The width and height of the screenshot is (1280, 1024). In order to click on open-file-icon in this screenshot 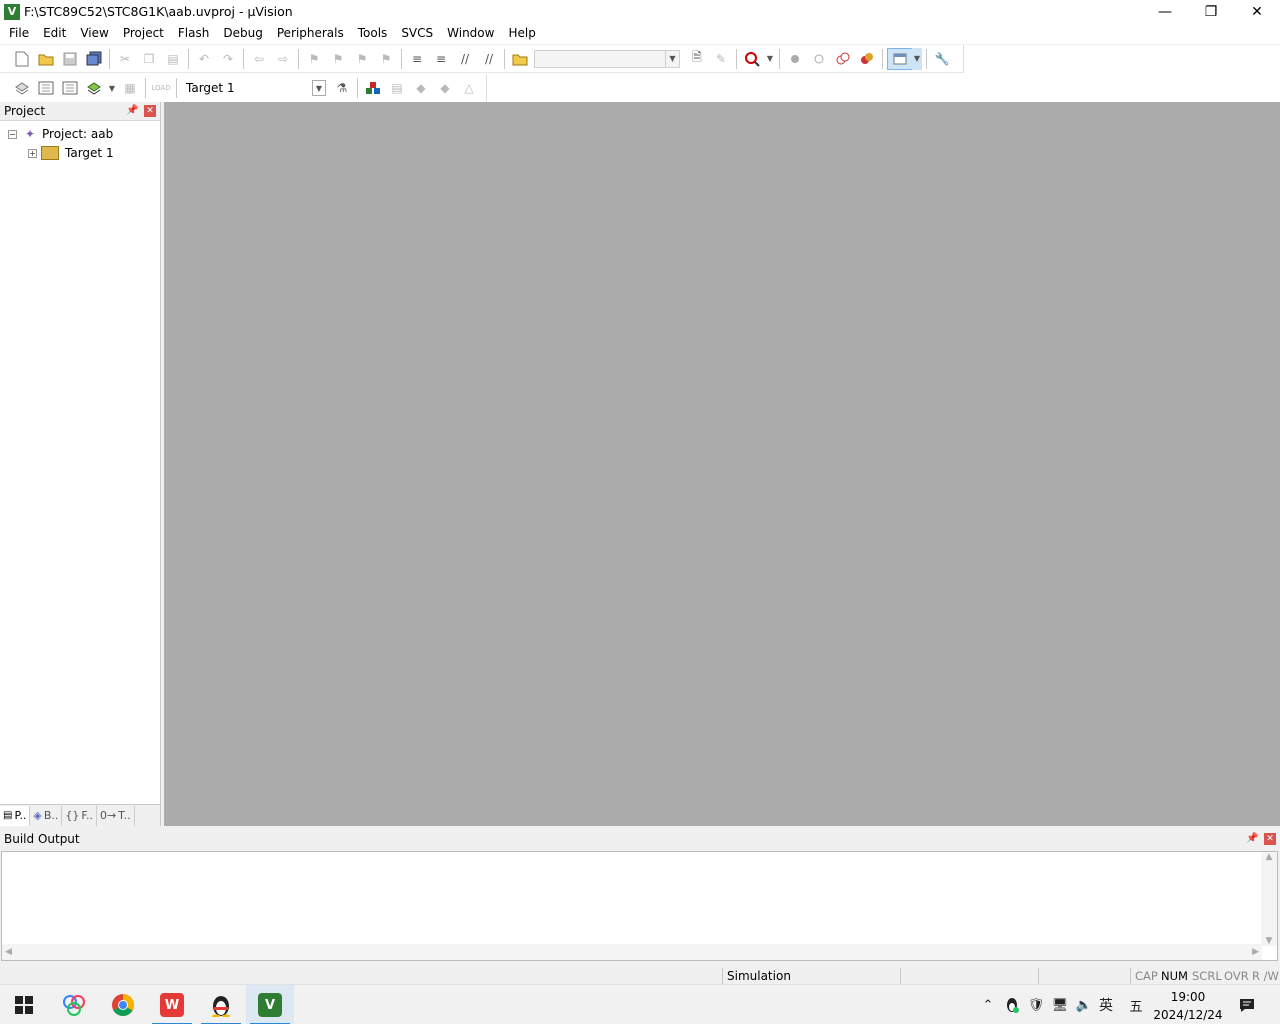, I will do `click(46, 59)`.